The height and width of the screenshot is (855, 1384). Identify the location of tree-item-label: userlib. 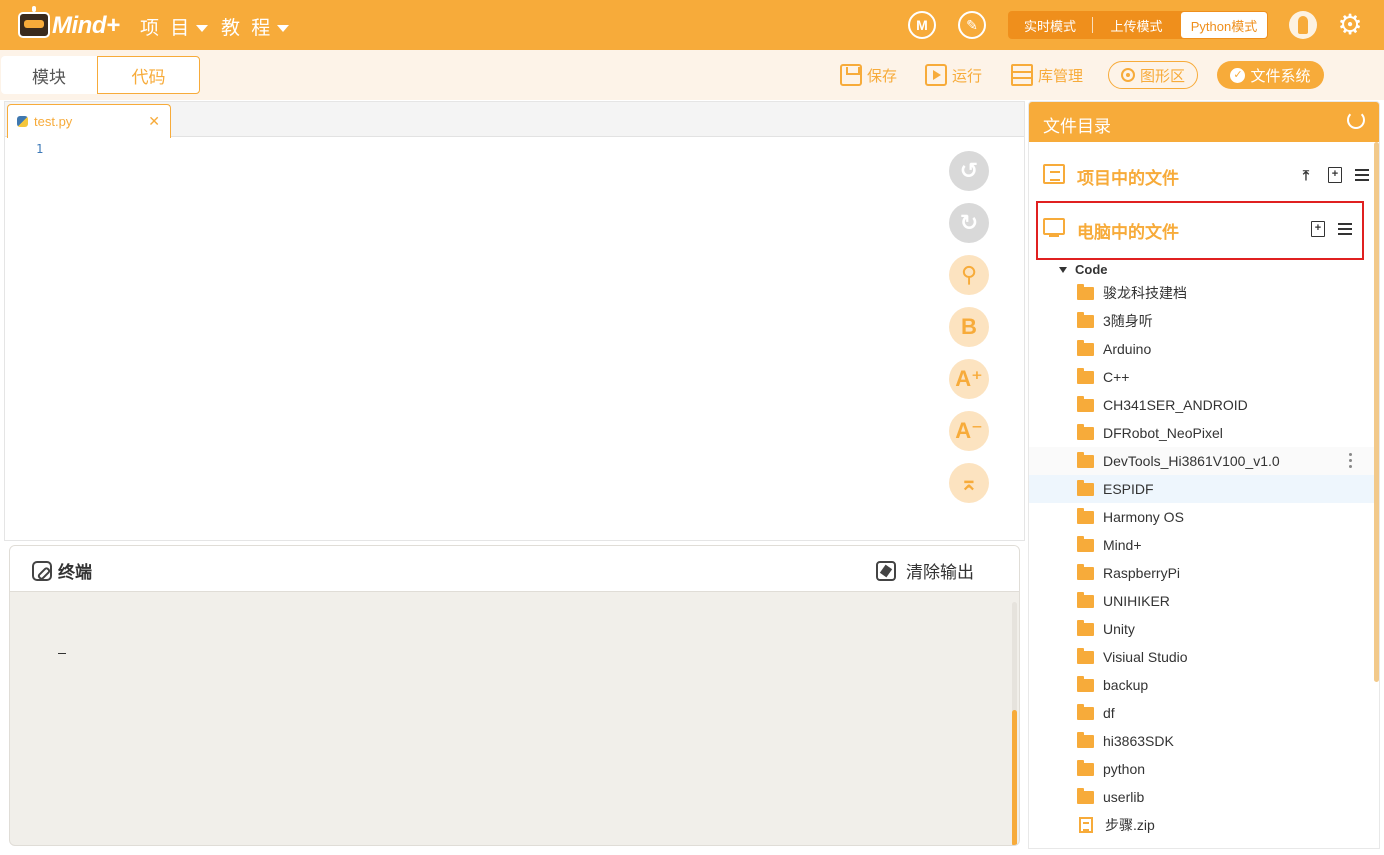
(1124, 797).